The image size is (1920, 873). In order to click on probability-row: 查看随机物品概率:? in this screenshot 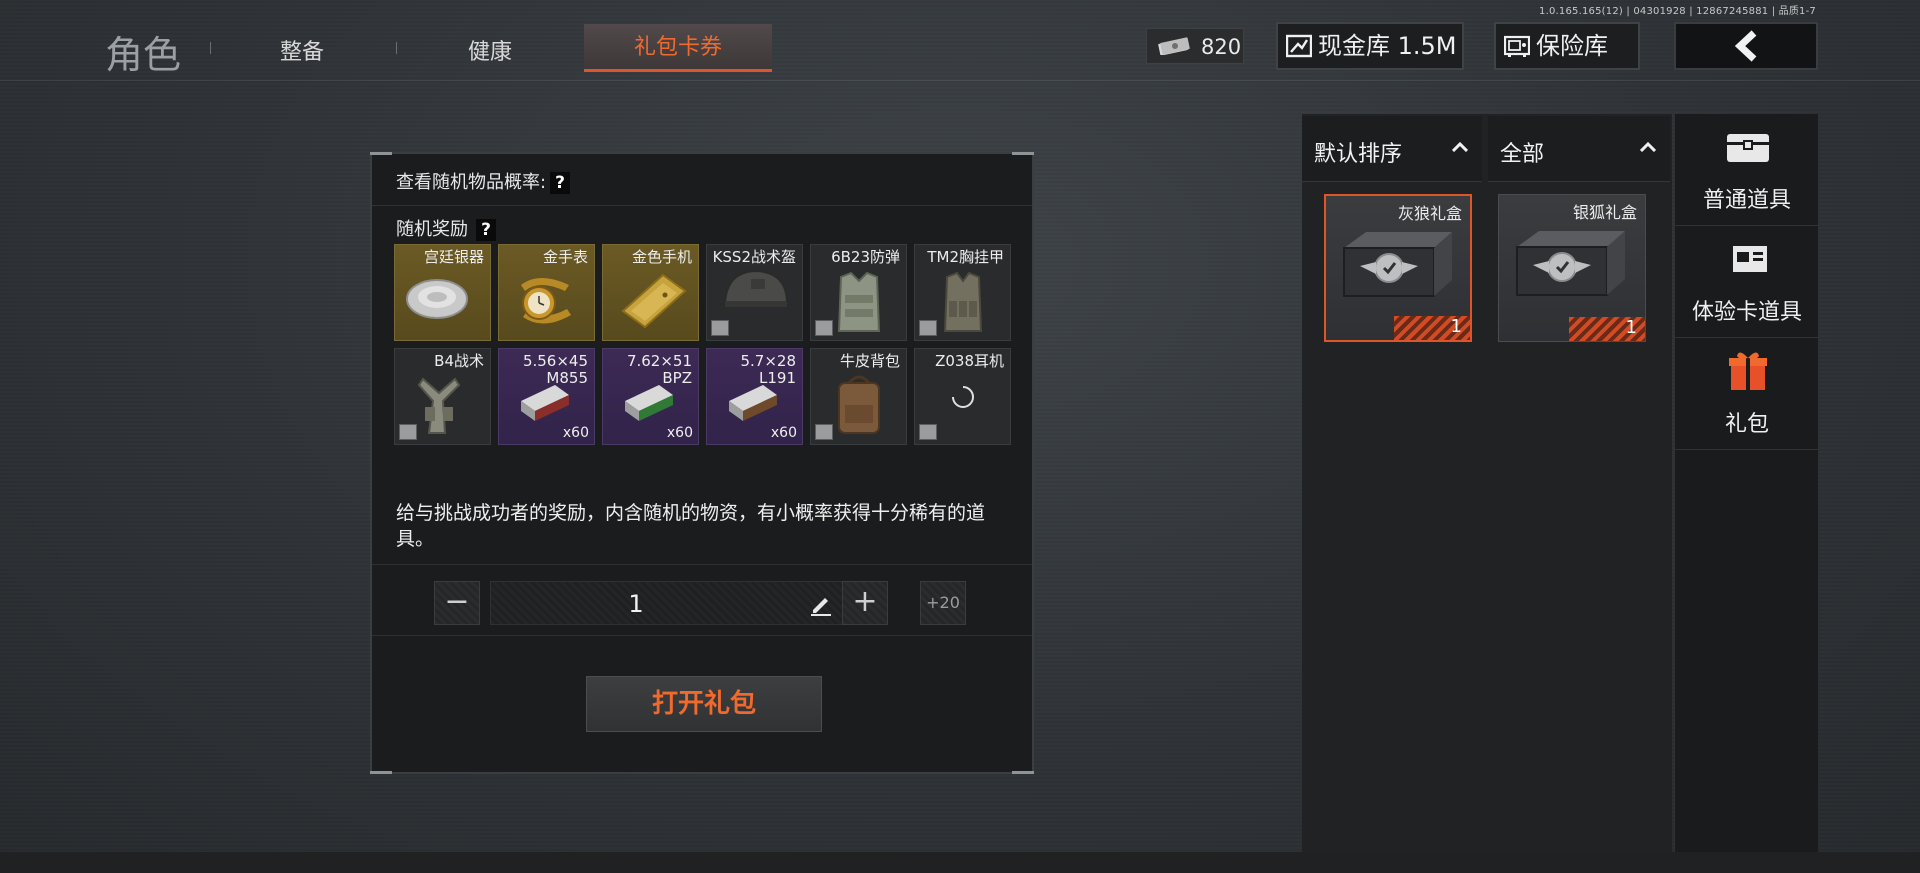, I will do `click(702, 180)`.